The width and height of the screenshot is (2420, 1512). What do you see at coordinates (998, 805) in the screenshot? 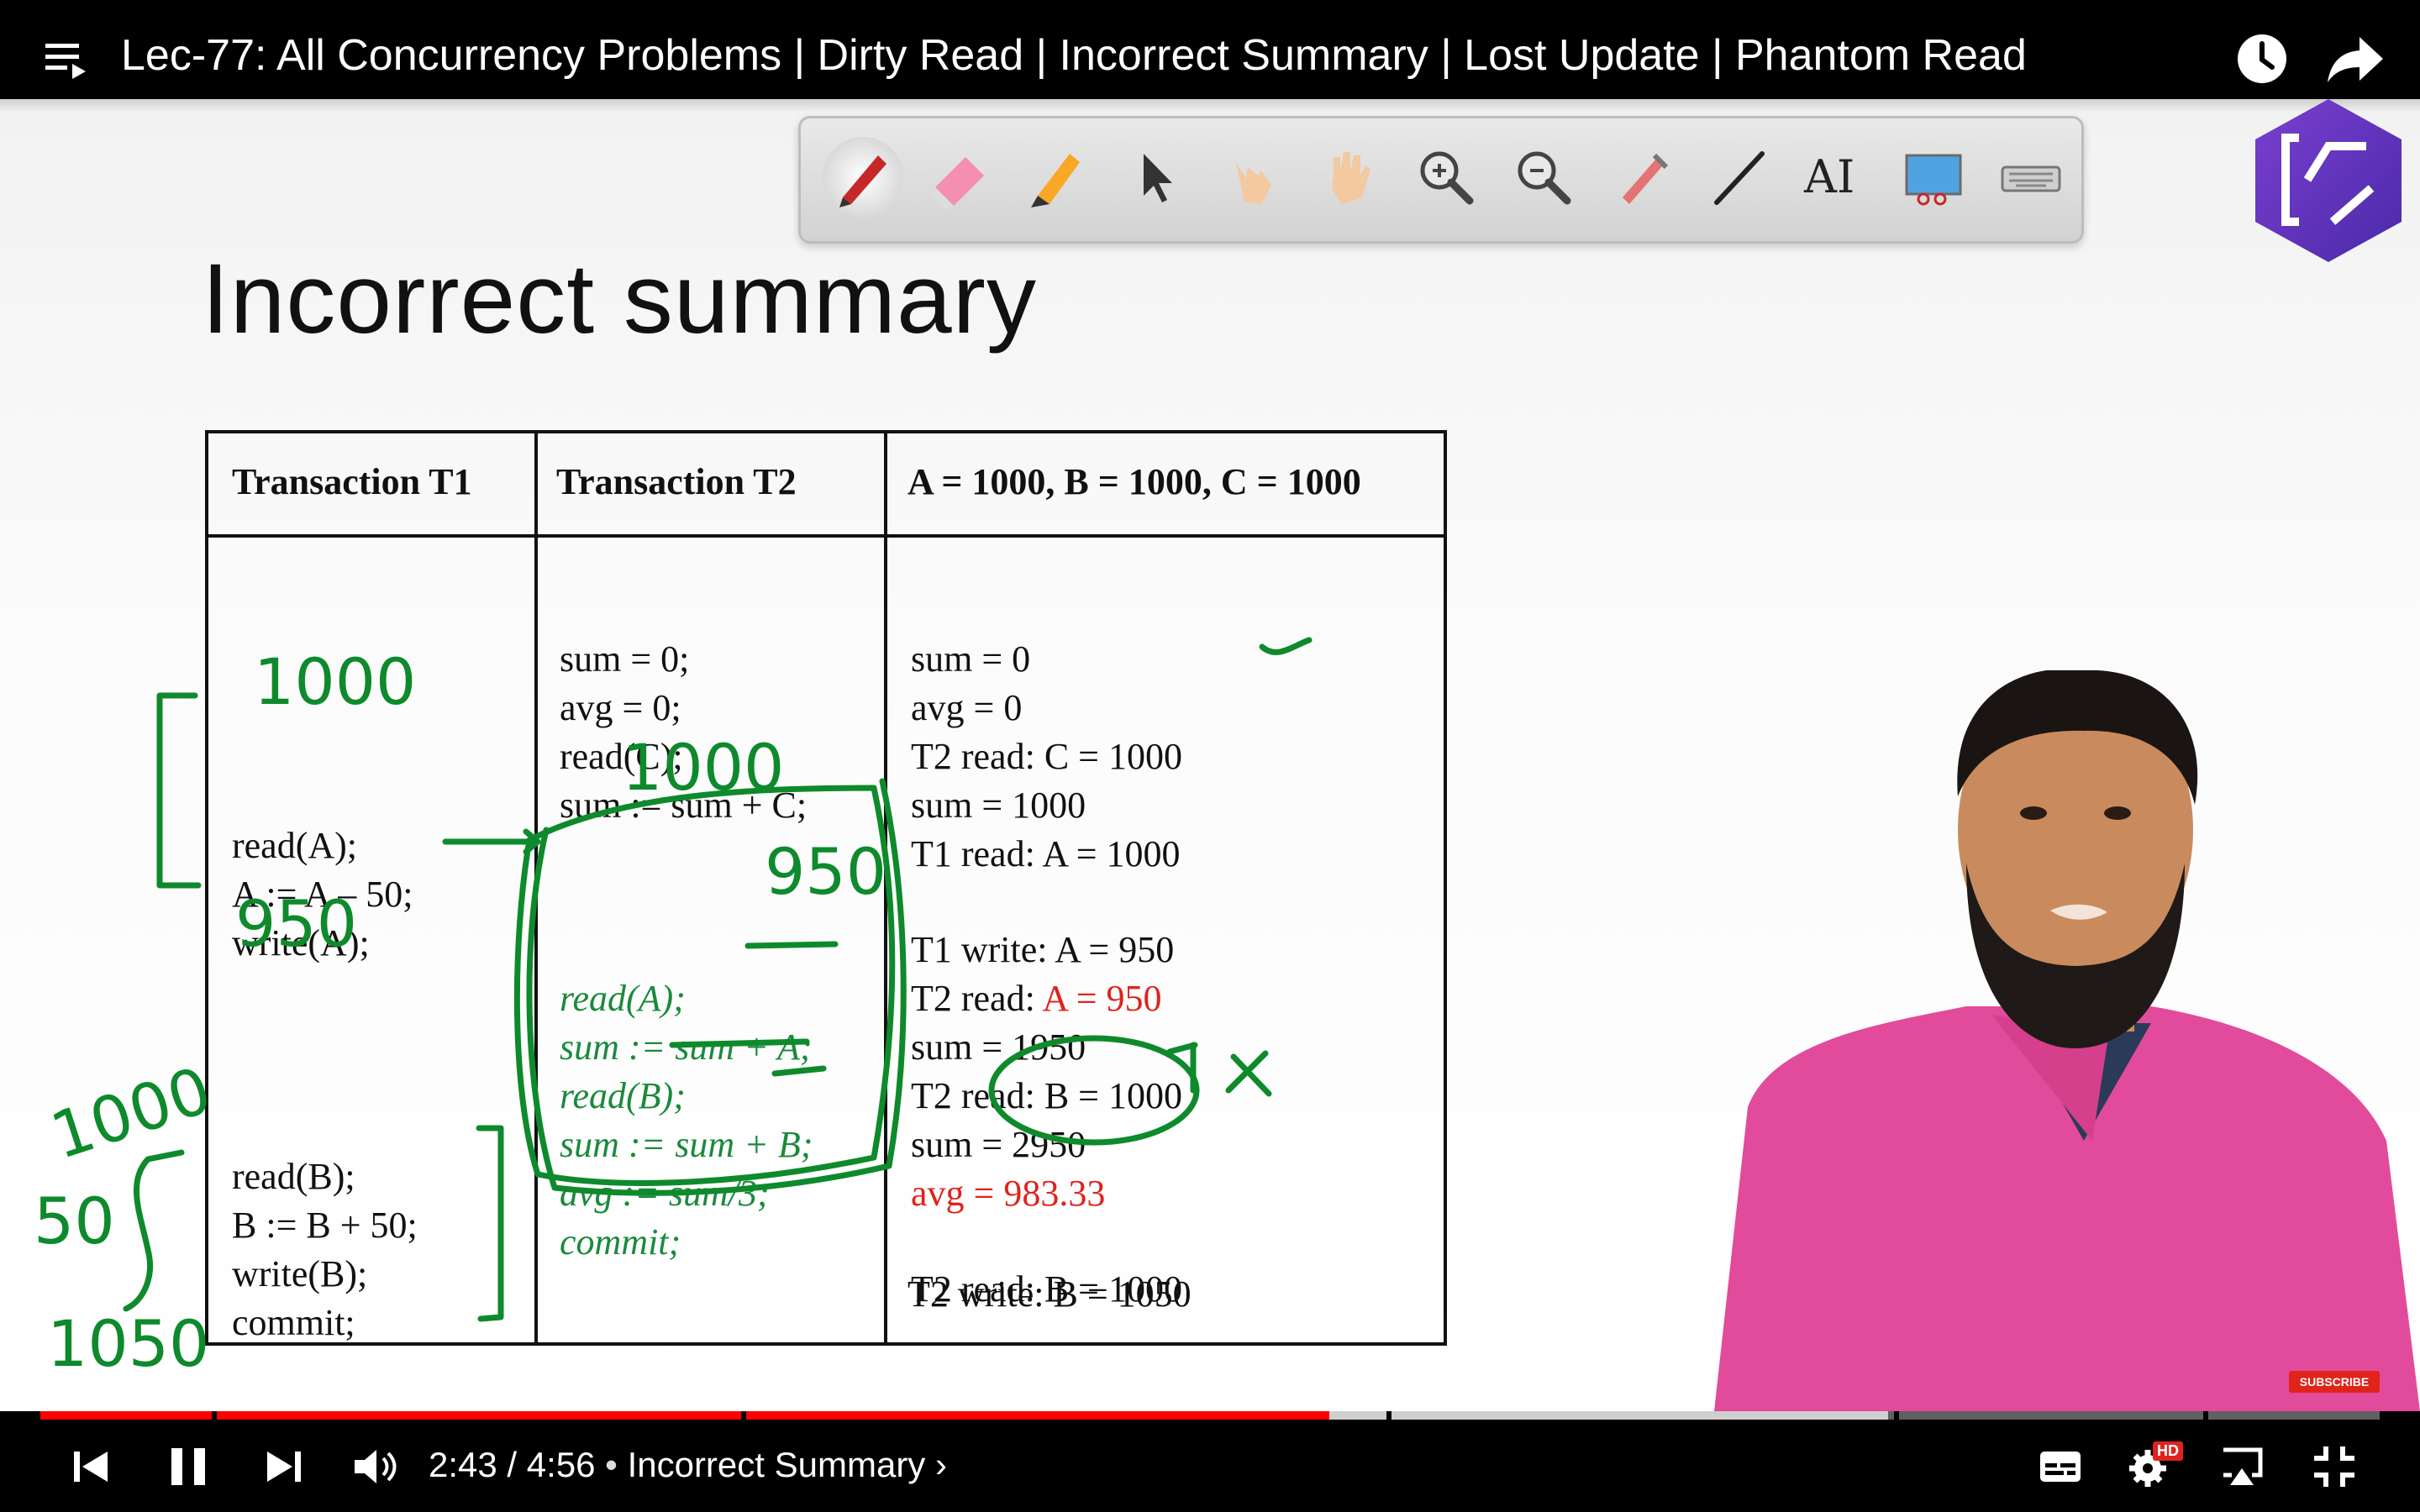
I see `state-line: sum = 1000` at bounding box center [998, 805].